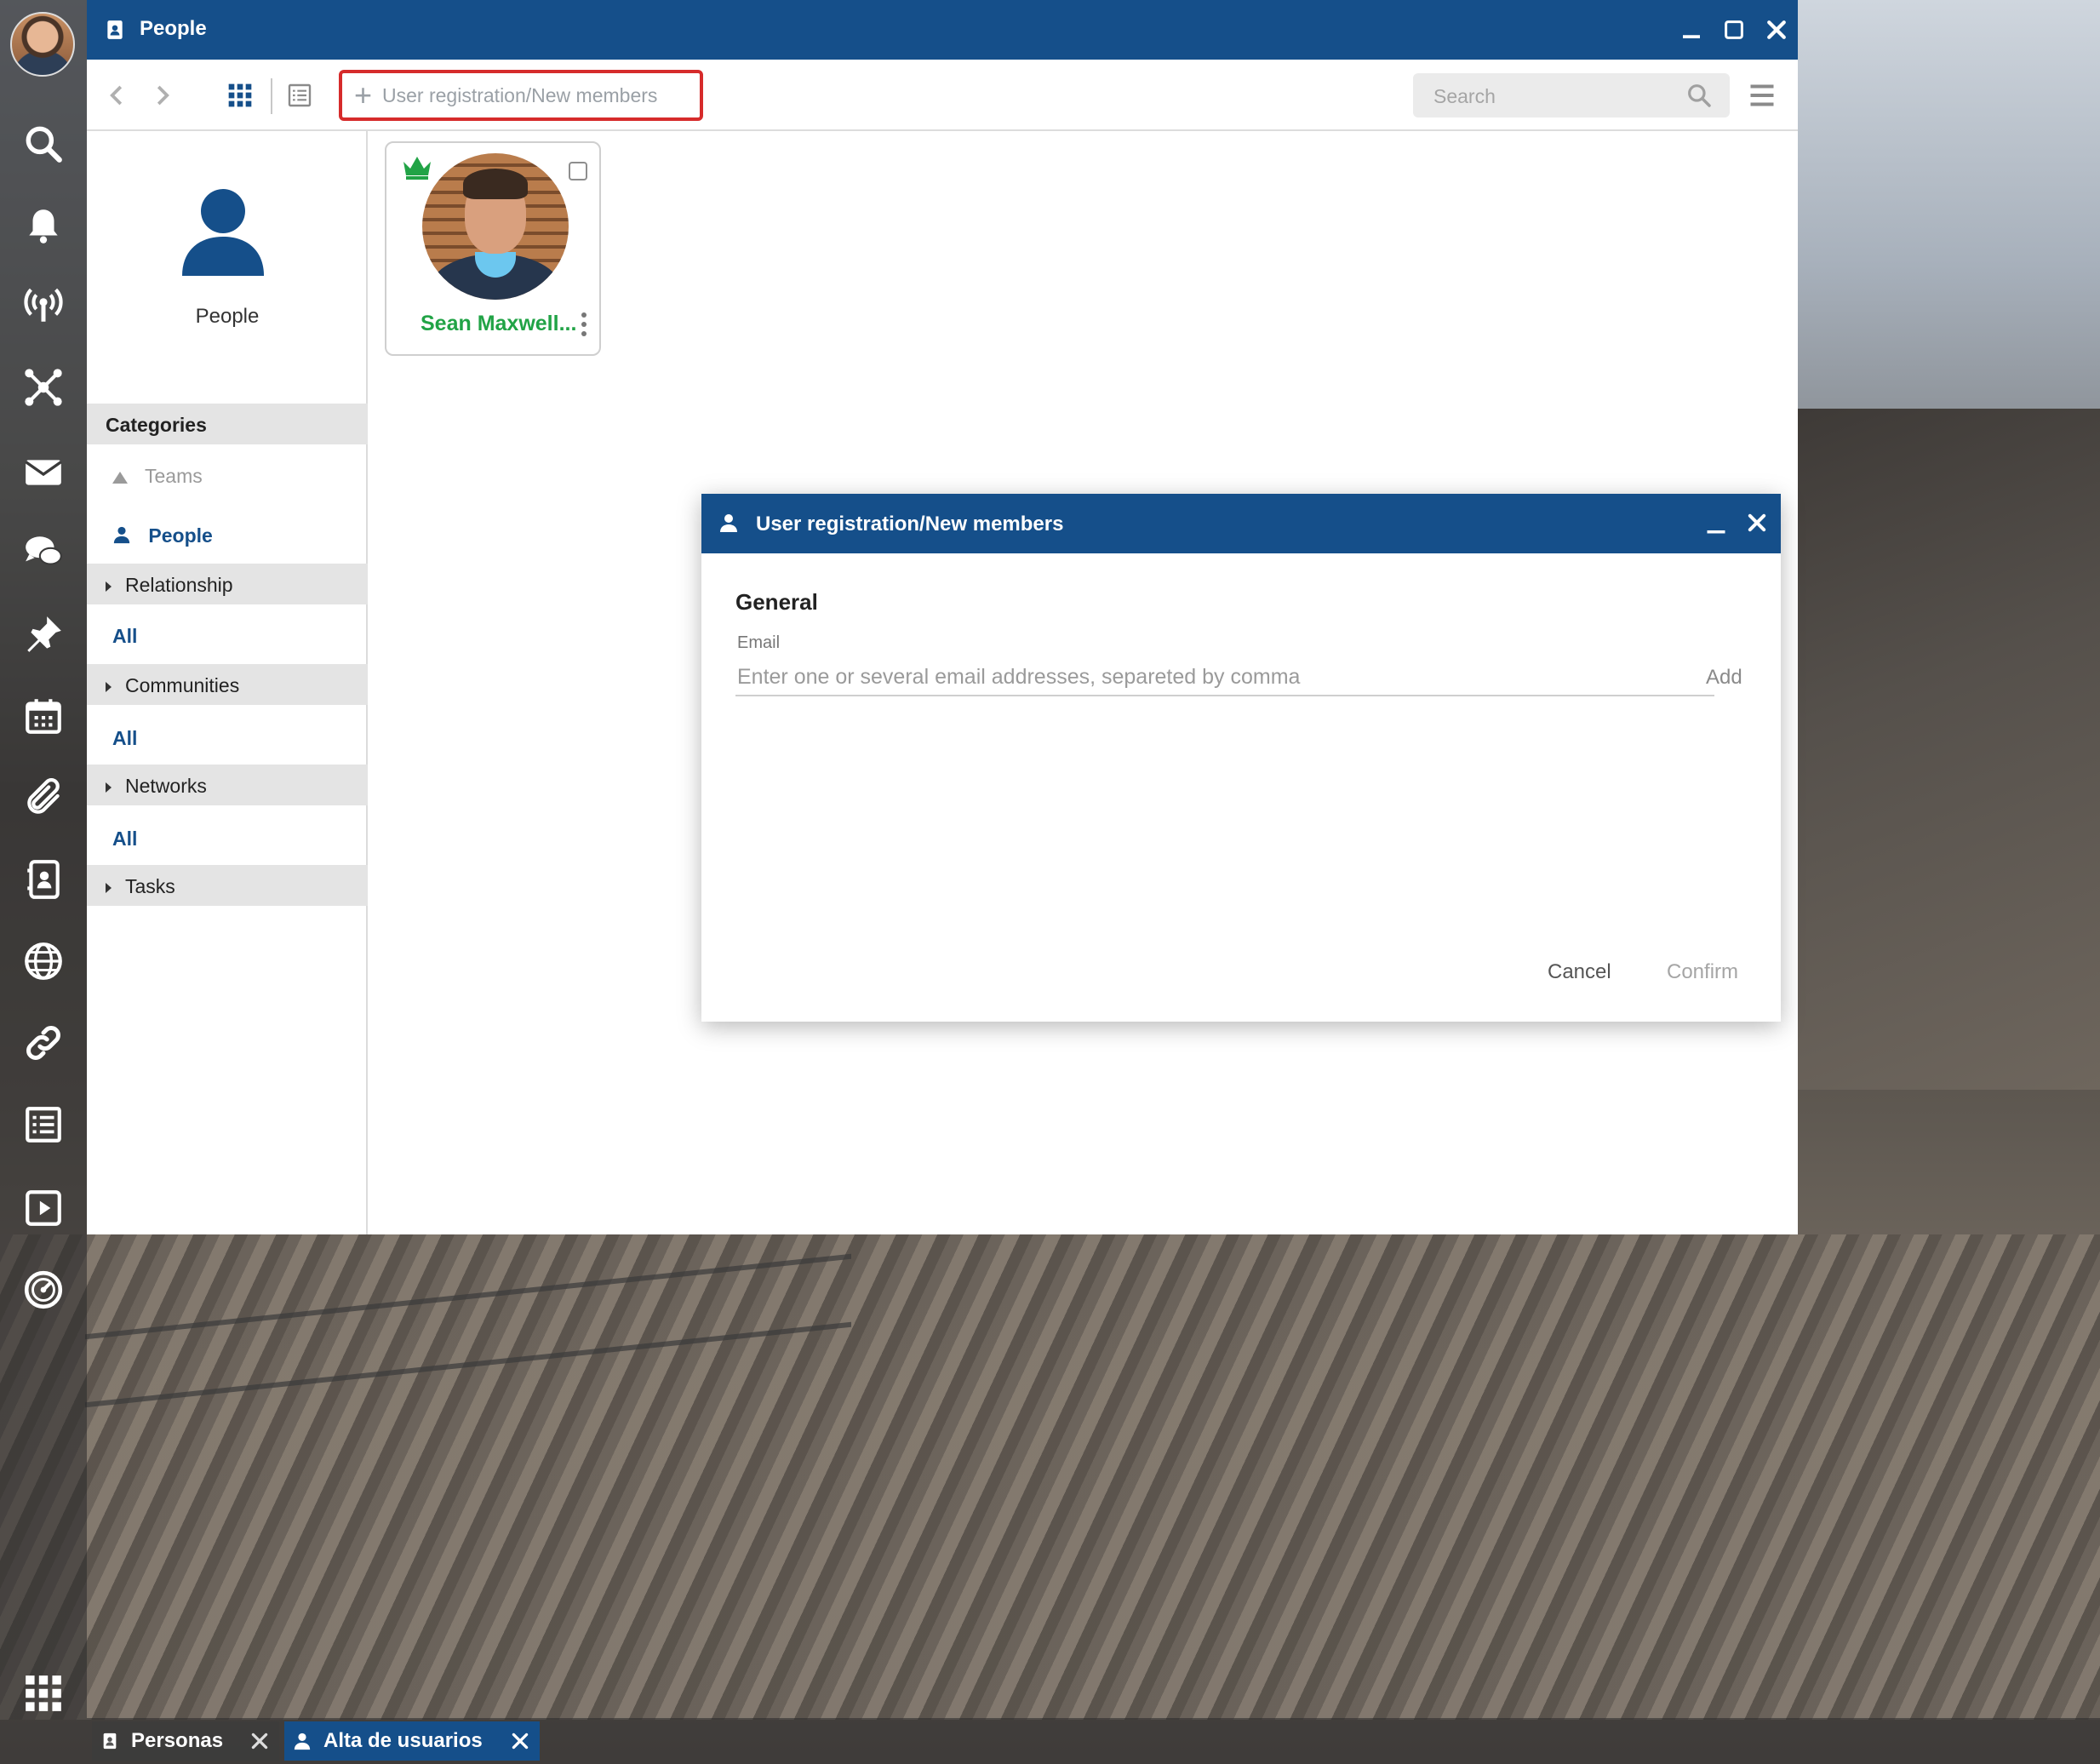 This screenshot has height=1764, width=2100. What do you see at coordinates (942, 95) in the screenshot?
I see `toolbar: + User registration/New members Search` at bounding box center [942, 95].